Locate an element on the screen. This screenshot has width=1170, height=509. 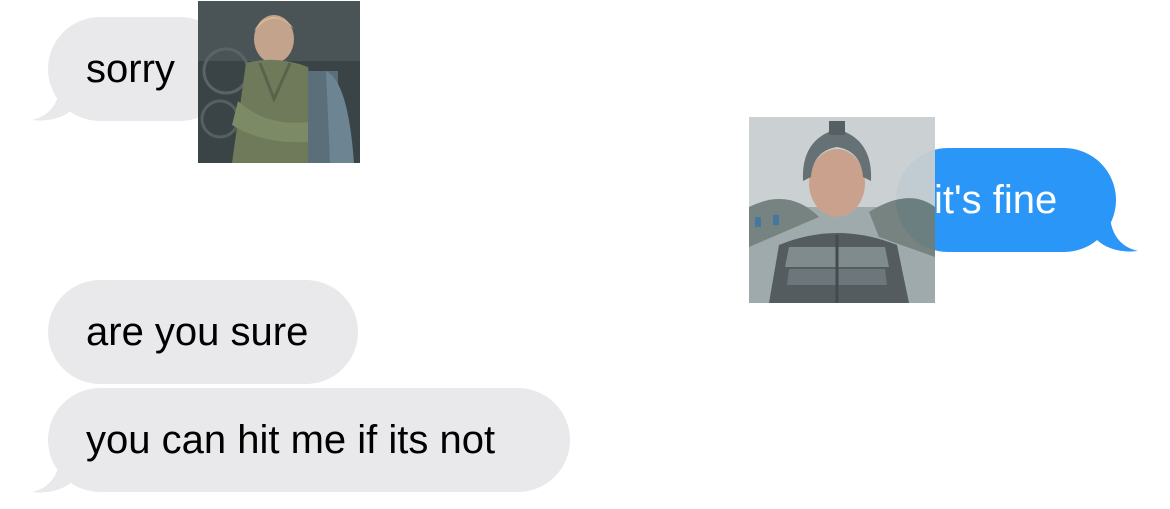
incoming-message-bubble: you can hit me if its not is located at coordinates (309, 440).